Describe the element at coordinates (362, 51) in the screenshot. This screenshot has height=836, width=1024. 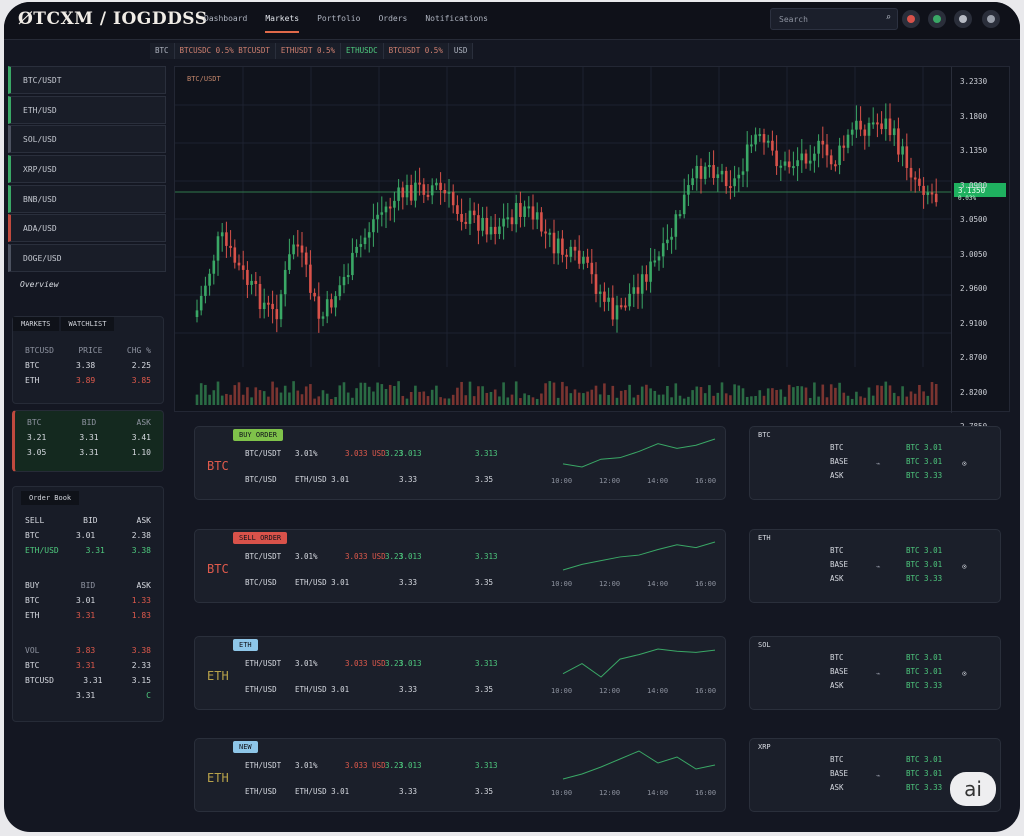
I see `ticker-item: ETHUSDC` at that location.